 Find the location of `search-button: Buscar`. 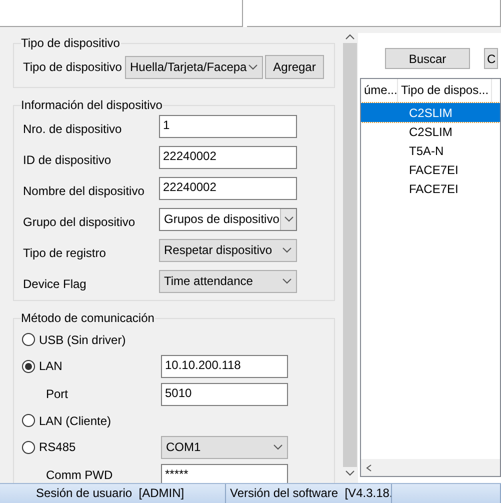

search-button: Buscar is located at coordinates (427, 58).